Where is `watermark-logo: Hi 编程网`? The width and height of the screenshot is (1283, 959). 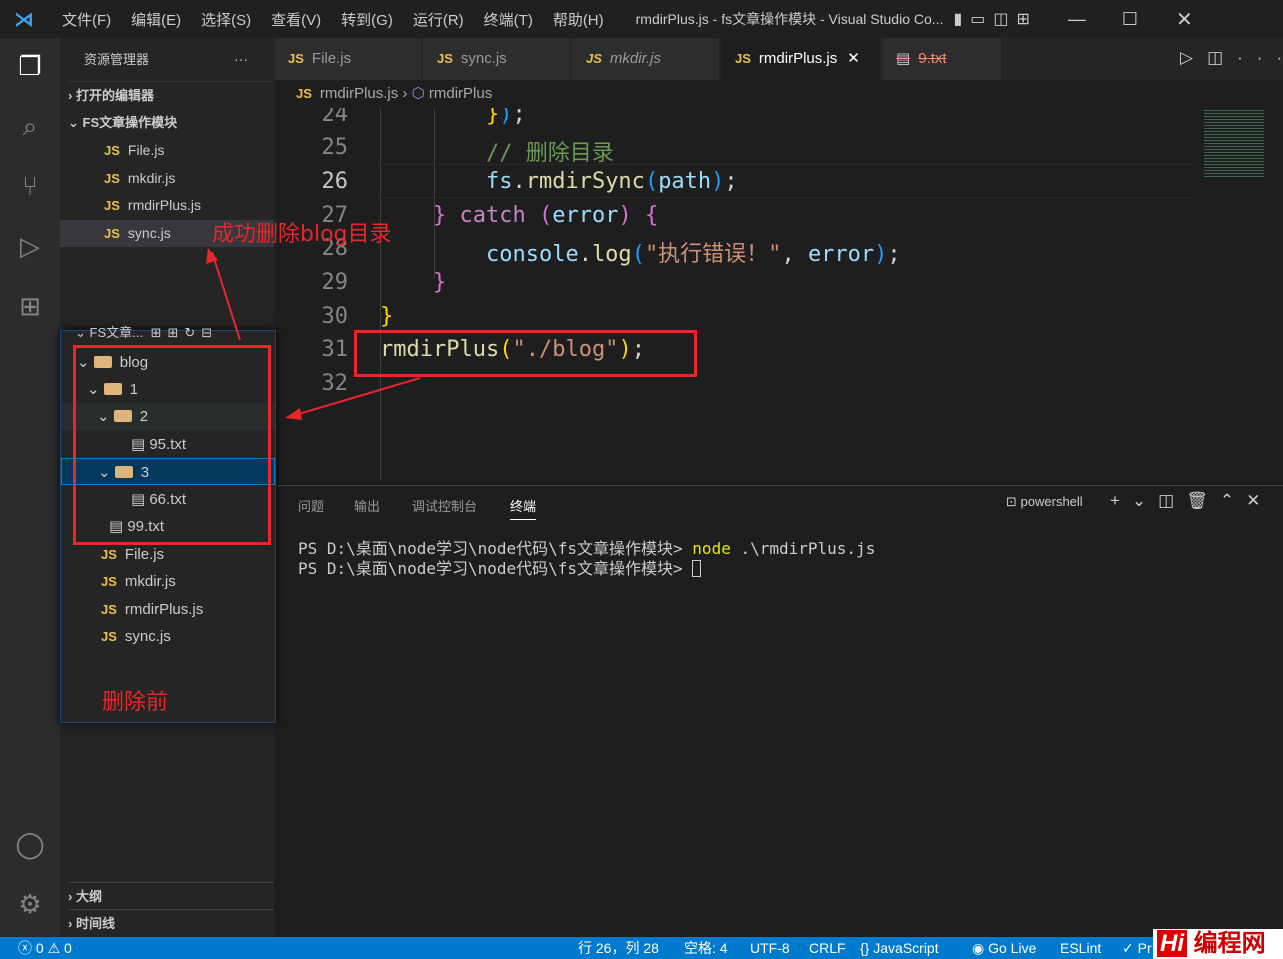 watermark-logo: Hi 编程网 is located at coordinates (1218, 944).